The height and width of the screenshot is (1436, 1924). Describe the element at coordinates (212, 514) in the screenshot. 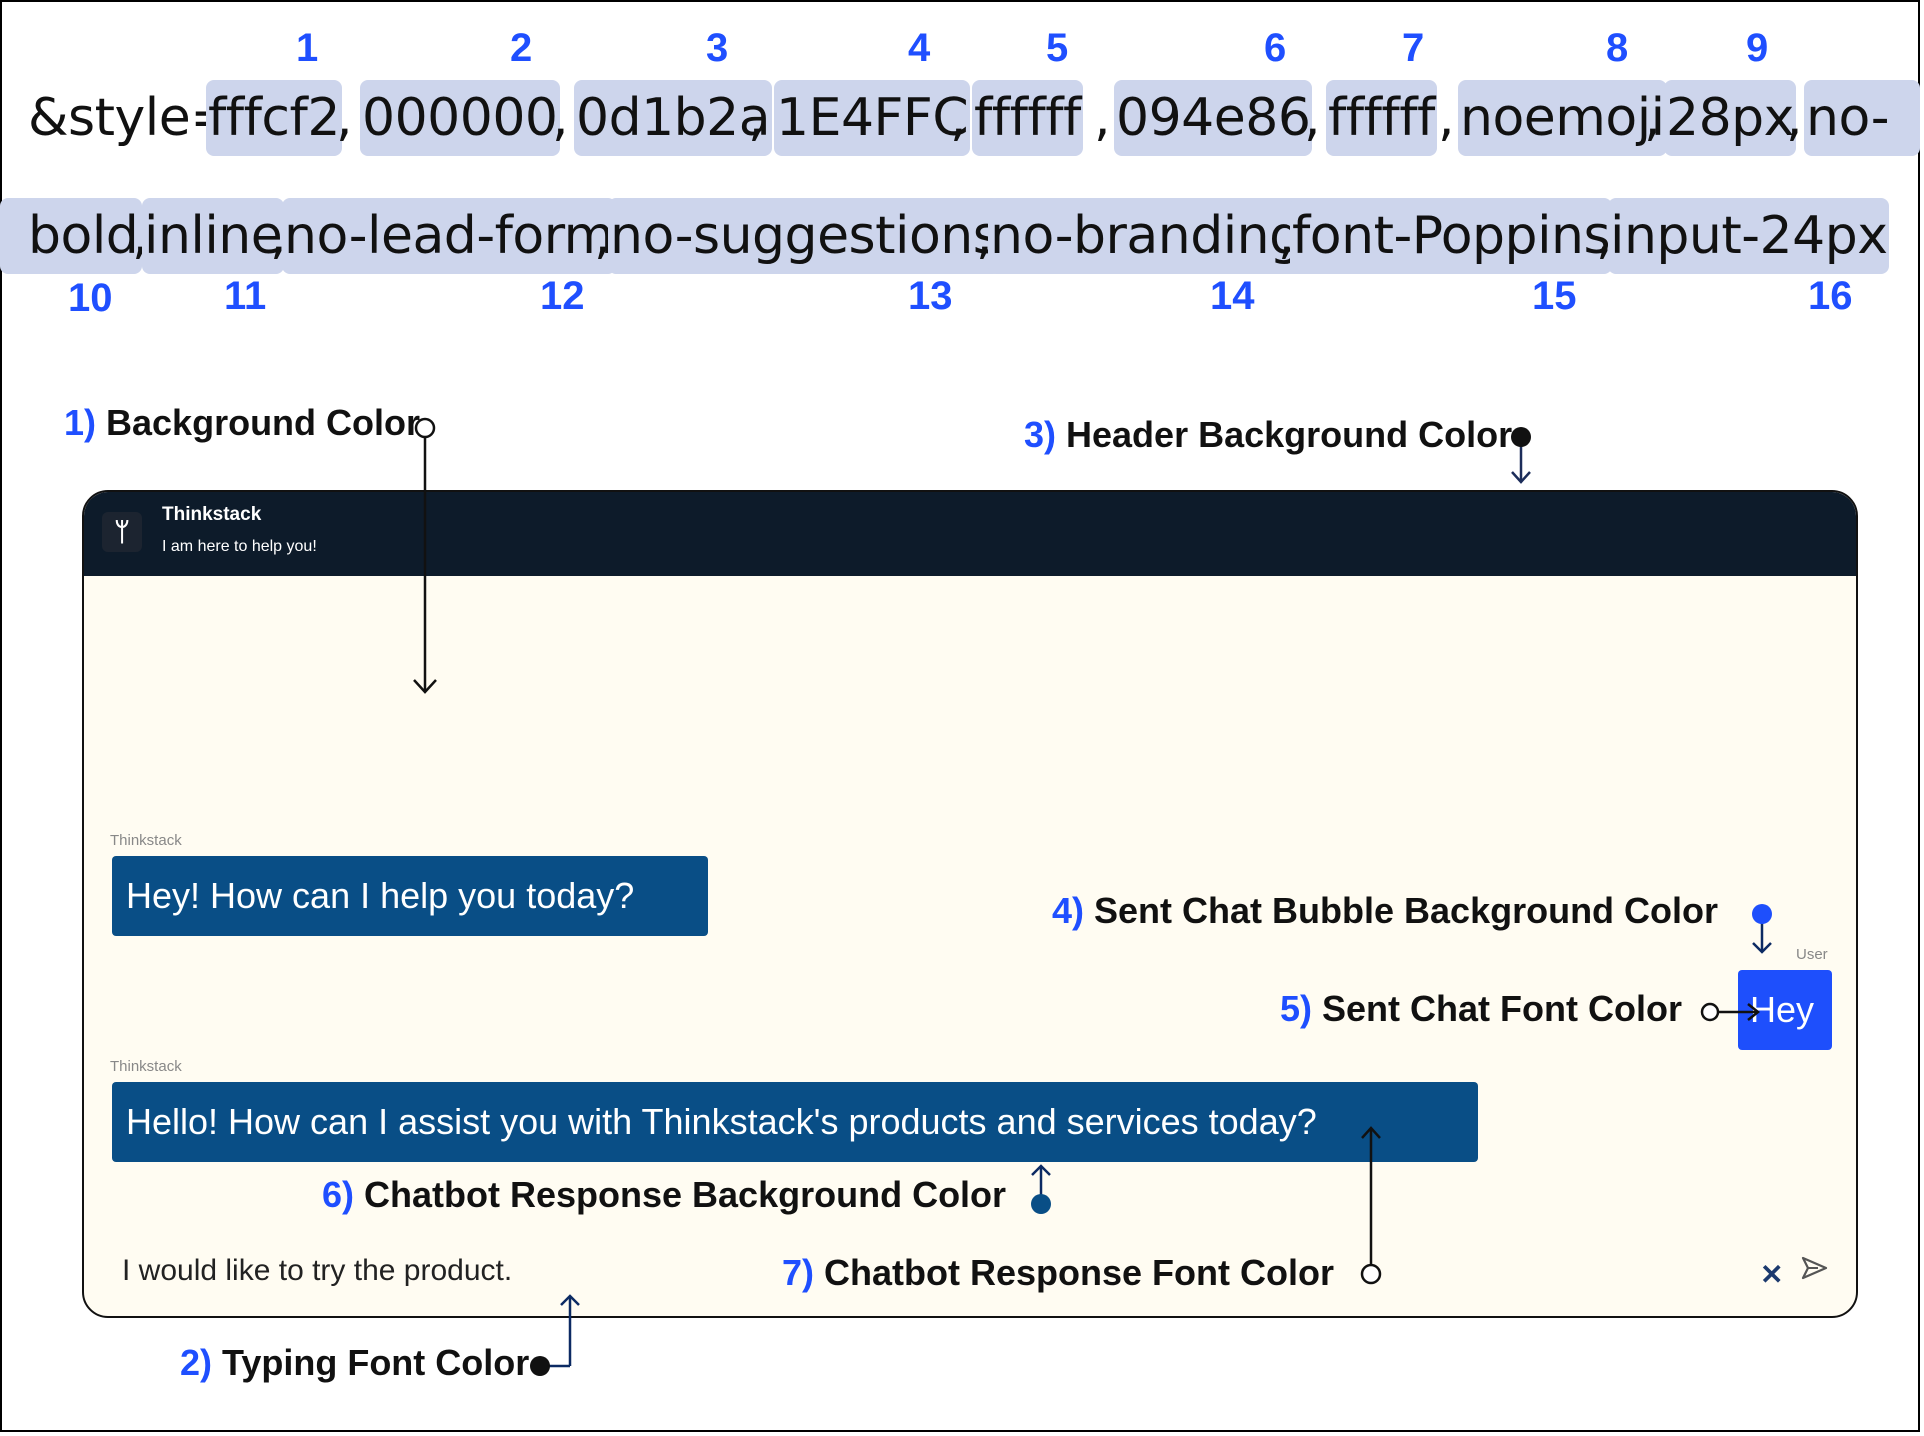

I see `header-title: Thinkstack` at that location.